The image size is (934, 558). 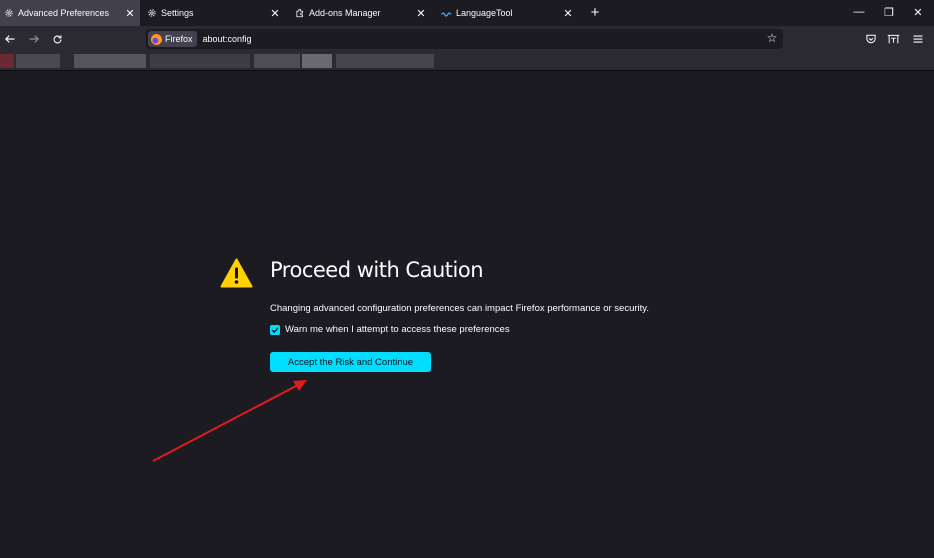 I want to click on navigation-toolbar: Firefox about:config ☆, so click(x=467, y=39).